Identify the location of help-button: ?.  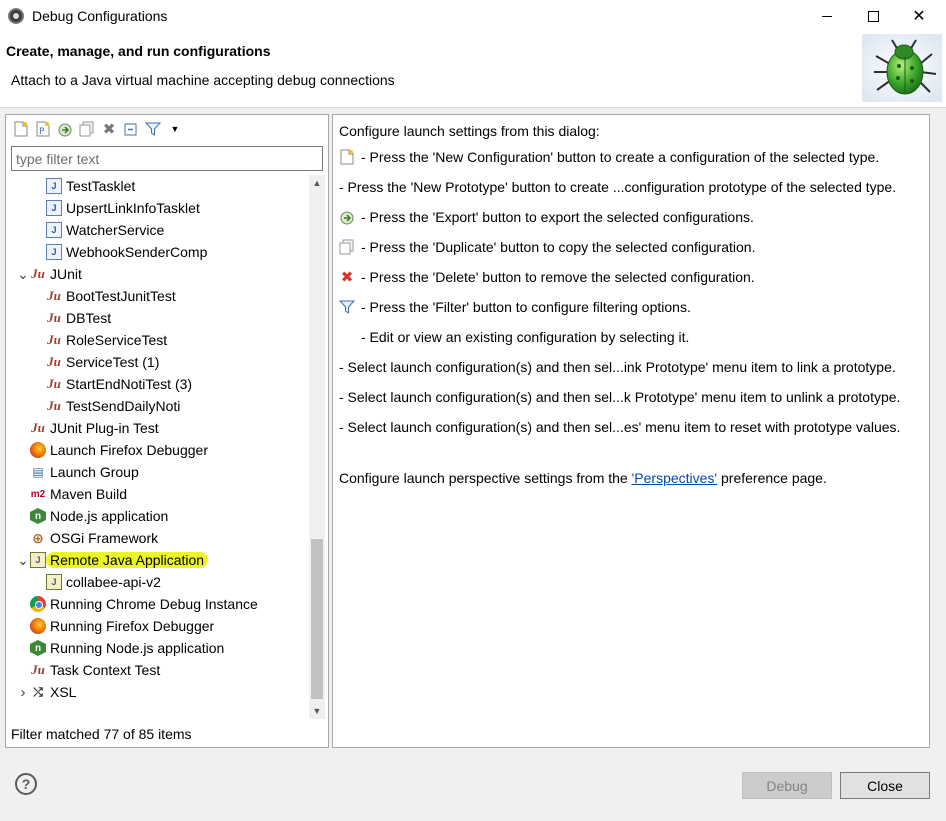
(26, 784).